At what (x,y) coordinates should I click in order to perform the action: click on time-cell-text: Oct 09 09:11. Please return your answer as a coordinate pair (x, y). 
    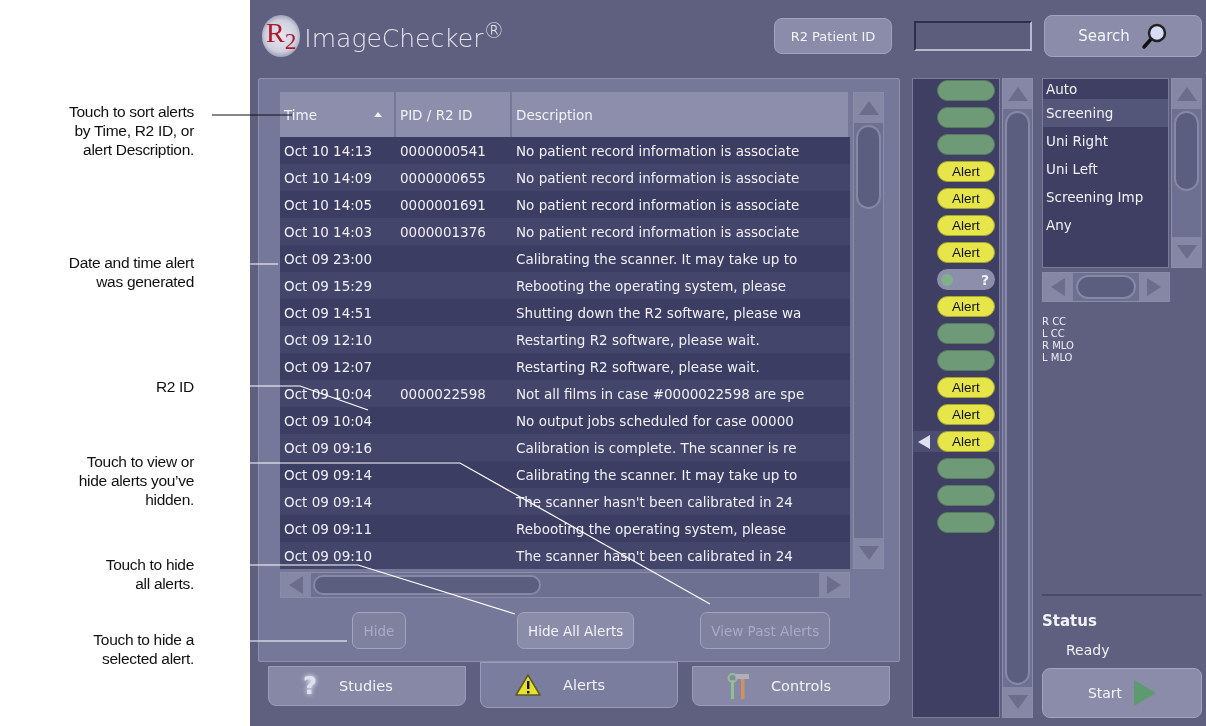
    Looking at the image, I should click on (328, 528).